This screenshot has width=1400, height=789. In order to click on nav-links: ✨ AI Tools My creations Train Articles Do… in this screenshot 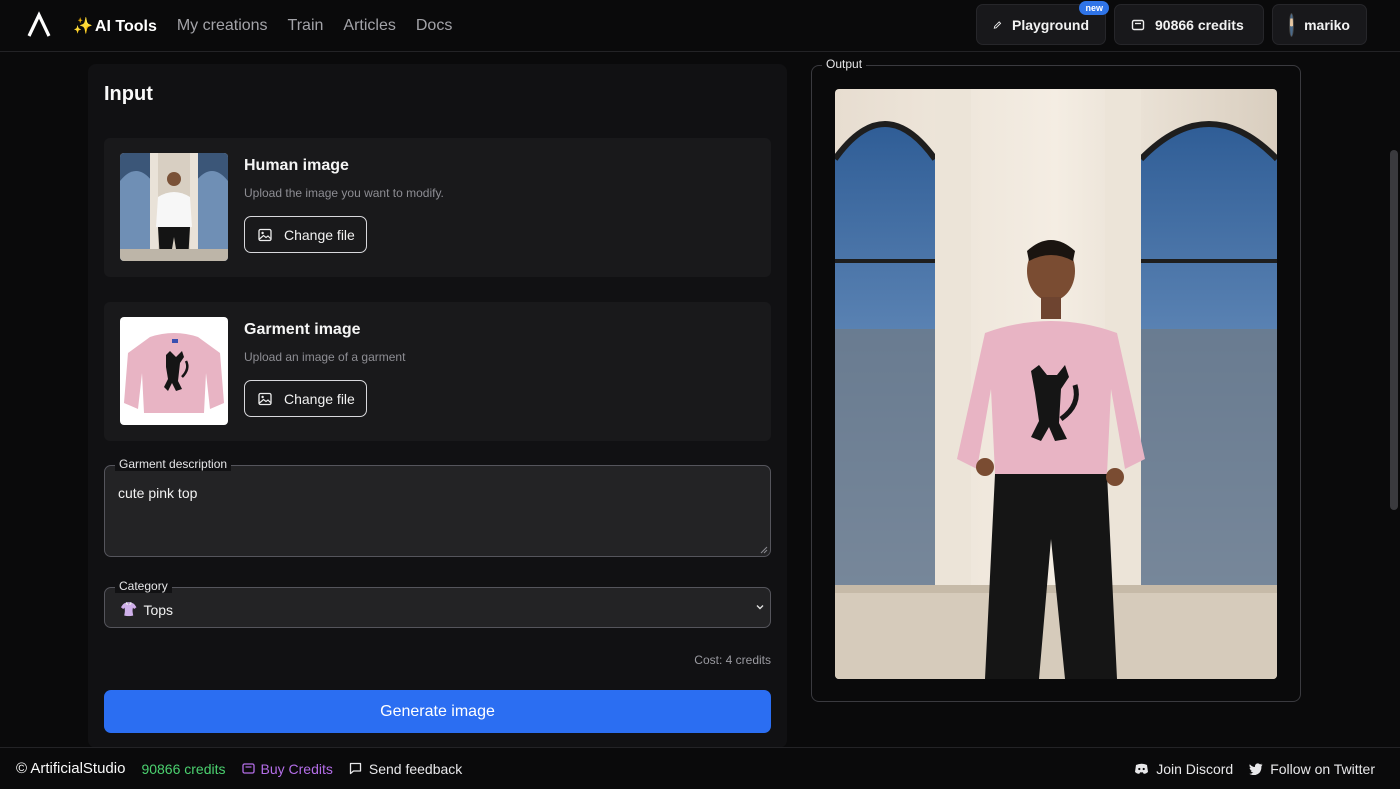, I will do `click(262, 26)`.